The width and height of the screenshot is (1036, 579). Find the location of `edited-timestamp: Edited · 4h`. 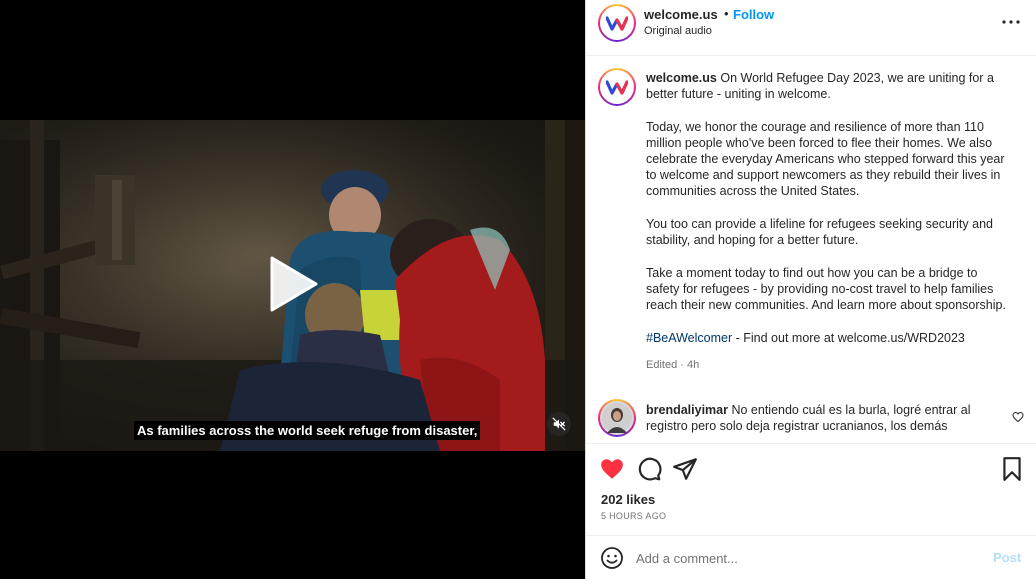

edited-timestamp: Edited · 4h is located at coordinates (673, 365).